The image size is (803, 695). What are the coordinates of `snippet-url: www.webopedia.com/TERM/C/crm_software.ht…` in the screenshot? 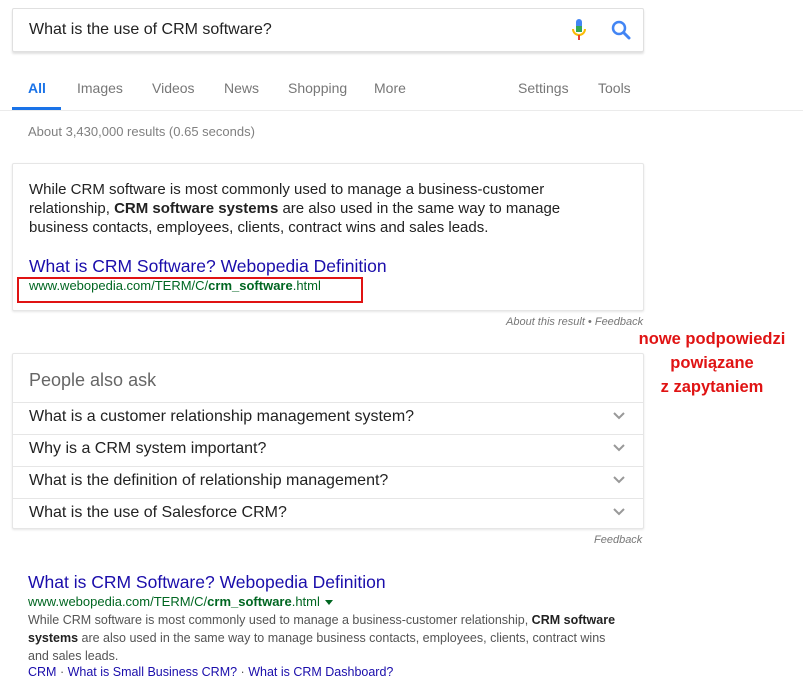 It's located at (175, 285).